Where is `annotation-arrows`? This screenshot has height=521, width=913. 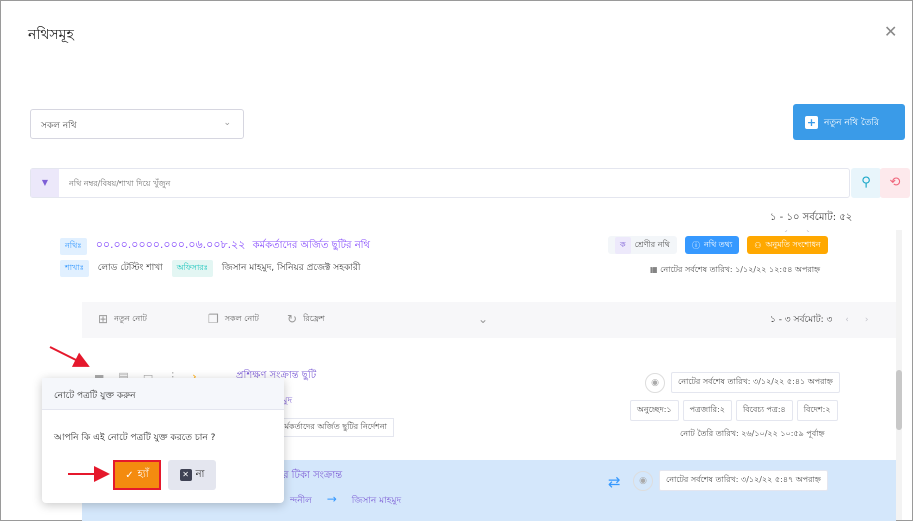
annotation-arrows is located at coordinates (79, 414).